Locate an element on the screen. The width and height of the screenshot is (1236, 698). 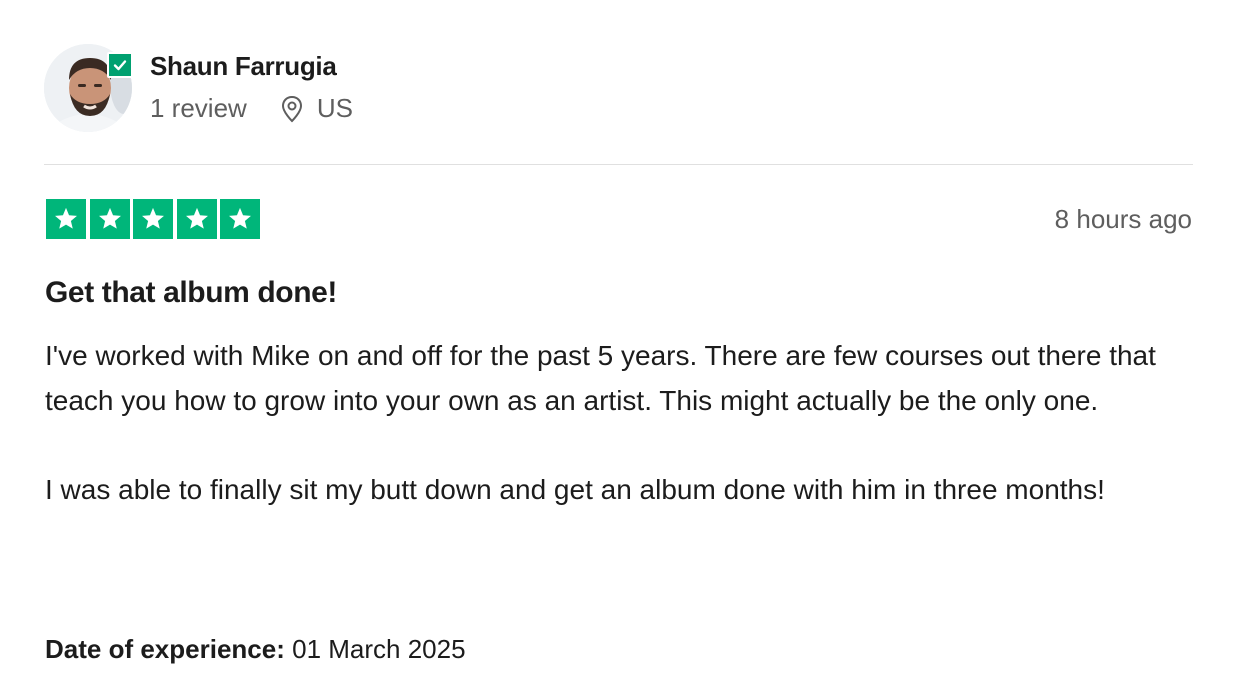
reviewer-header: Shaun Farrugia 1 review US is located at coordinates (198, 89).